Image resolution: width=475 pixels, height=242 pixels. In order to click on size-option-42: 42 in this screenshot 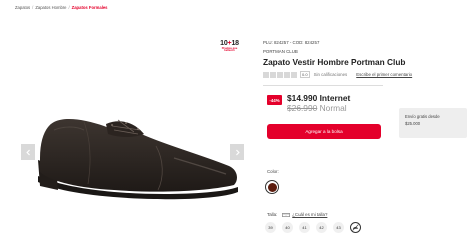, I will do `click(321, 227)`.